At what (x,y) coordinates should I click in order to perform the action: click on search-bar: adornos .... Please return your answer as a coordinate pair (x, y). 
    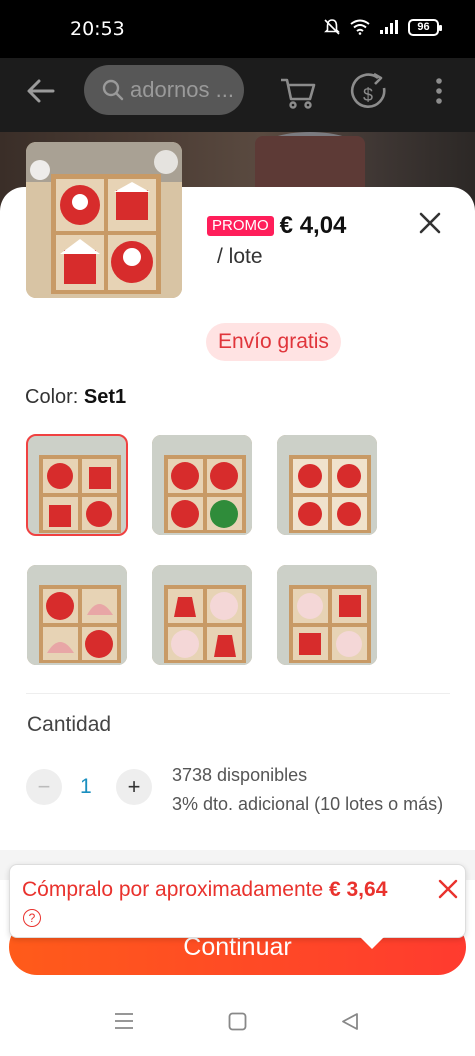
    Looking at the image, I should click on (164, 90).